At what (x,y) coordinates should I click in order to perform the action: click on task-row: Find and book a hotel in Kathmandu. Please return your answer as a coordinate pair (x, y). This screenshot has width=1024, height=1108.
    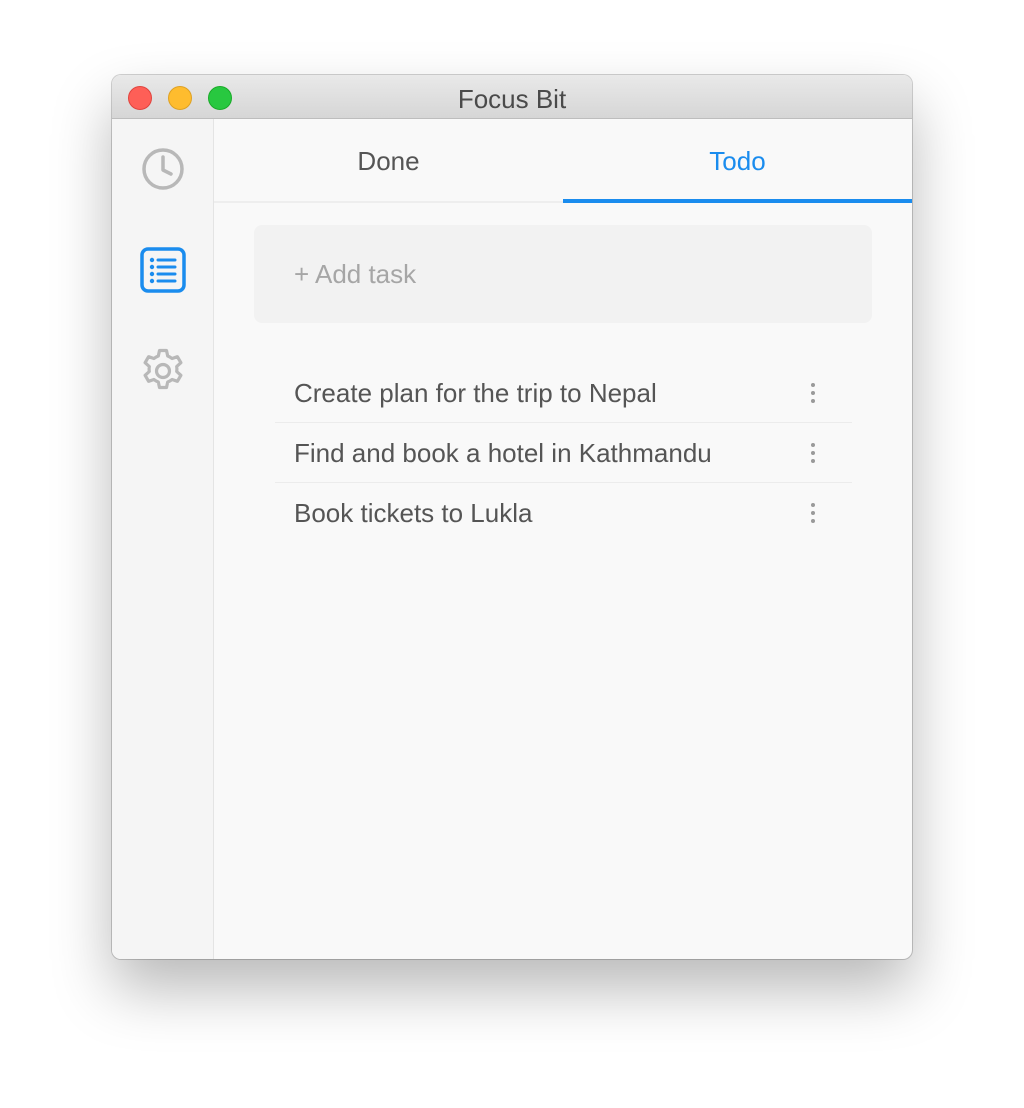
    Looking at the image, I should click on (563, 453).